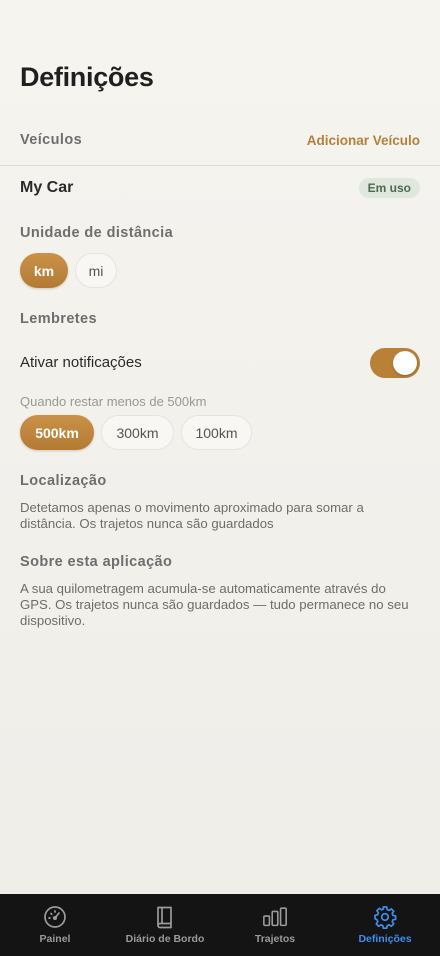 The image size is (440, 956). Describe the element at coordinates (165, 939) in the screenshot. I see `tab-label: Diário de Bordo` at that location.